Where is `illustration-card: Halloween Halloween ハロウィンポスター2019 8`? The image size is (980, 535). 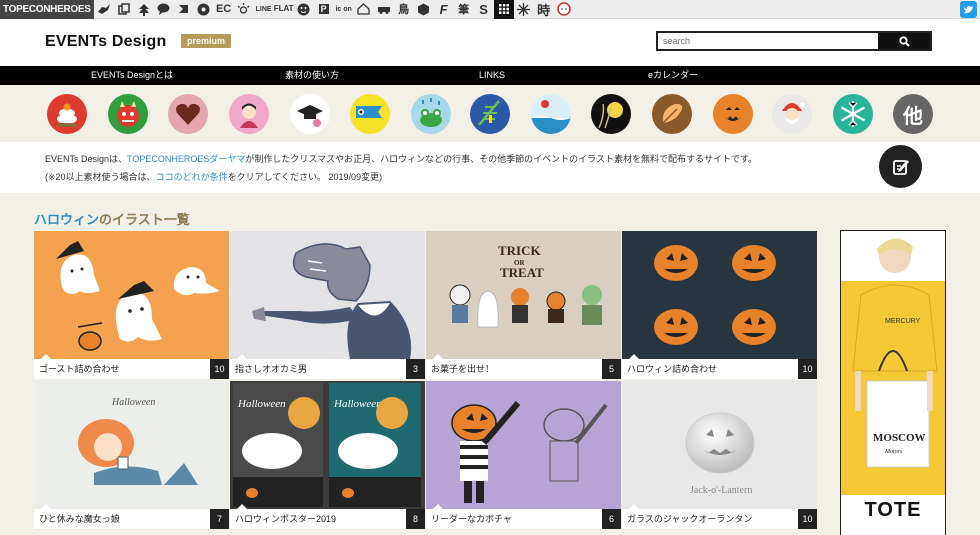
illustration-card: Halloween Halloween ハロウィンポスター2019 8 is located at coordinates (327, 455).